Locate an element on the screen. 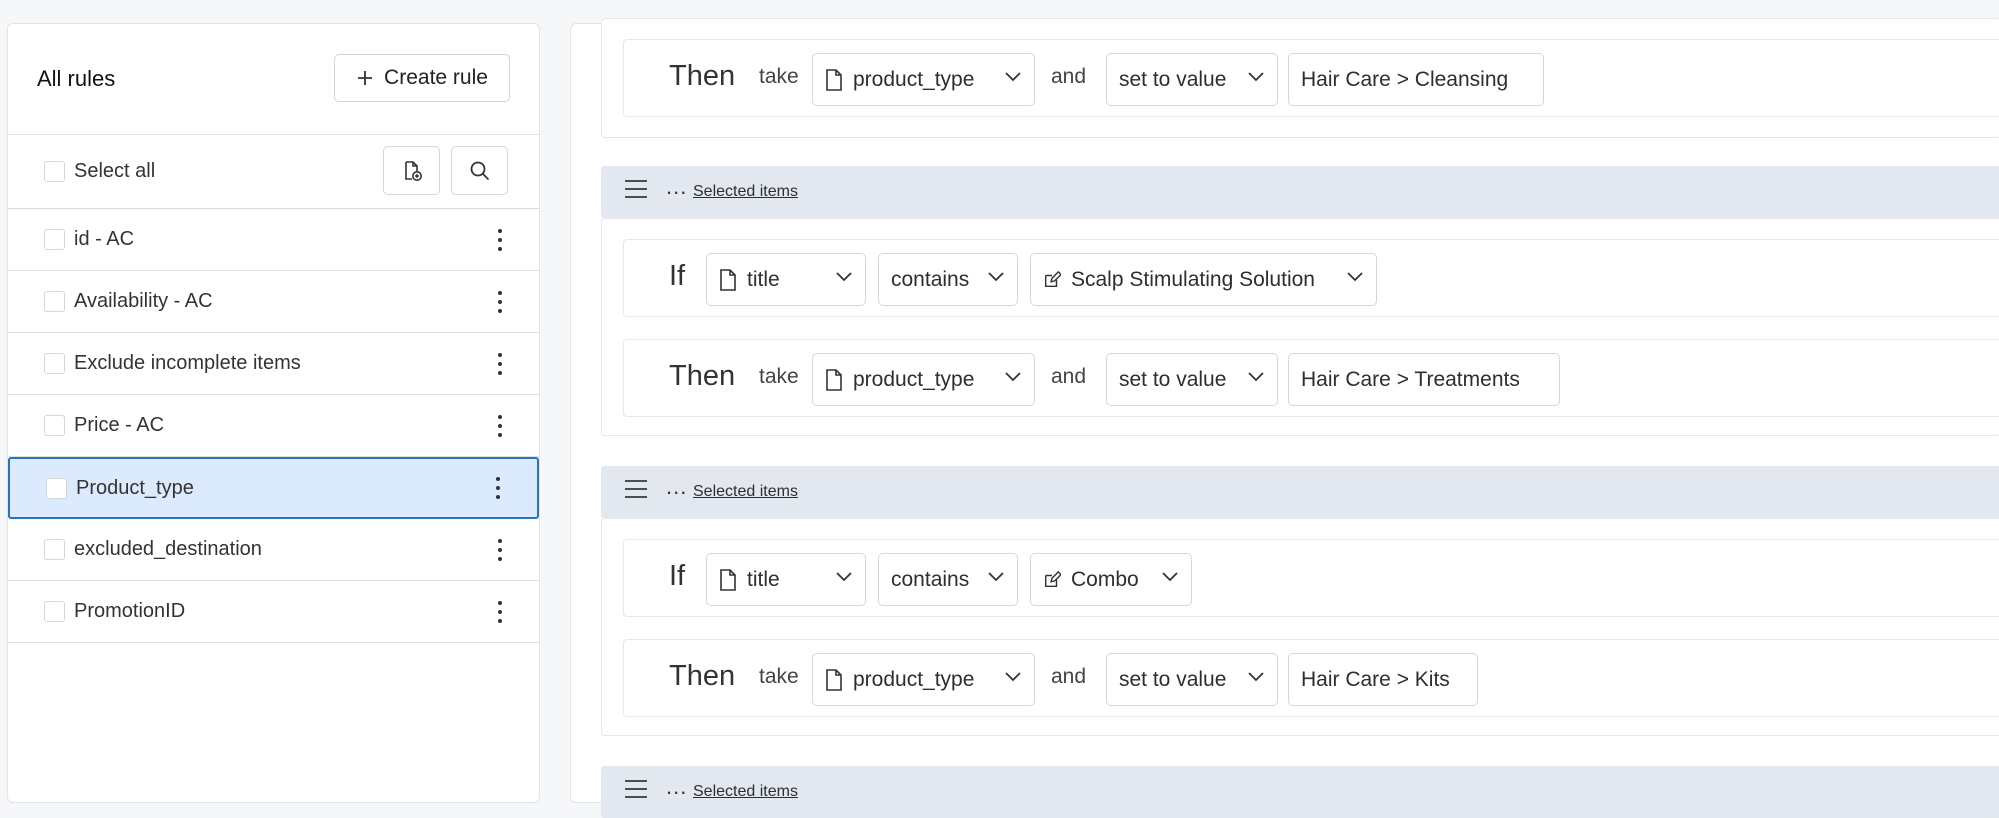  value-text: Hair Care > Kits is located at coordinates (1375, 679).